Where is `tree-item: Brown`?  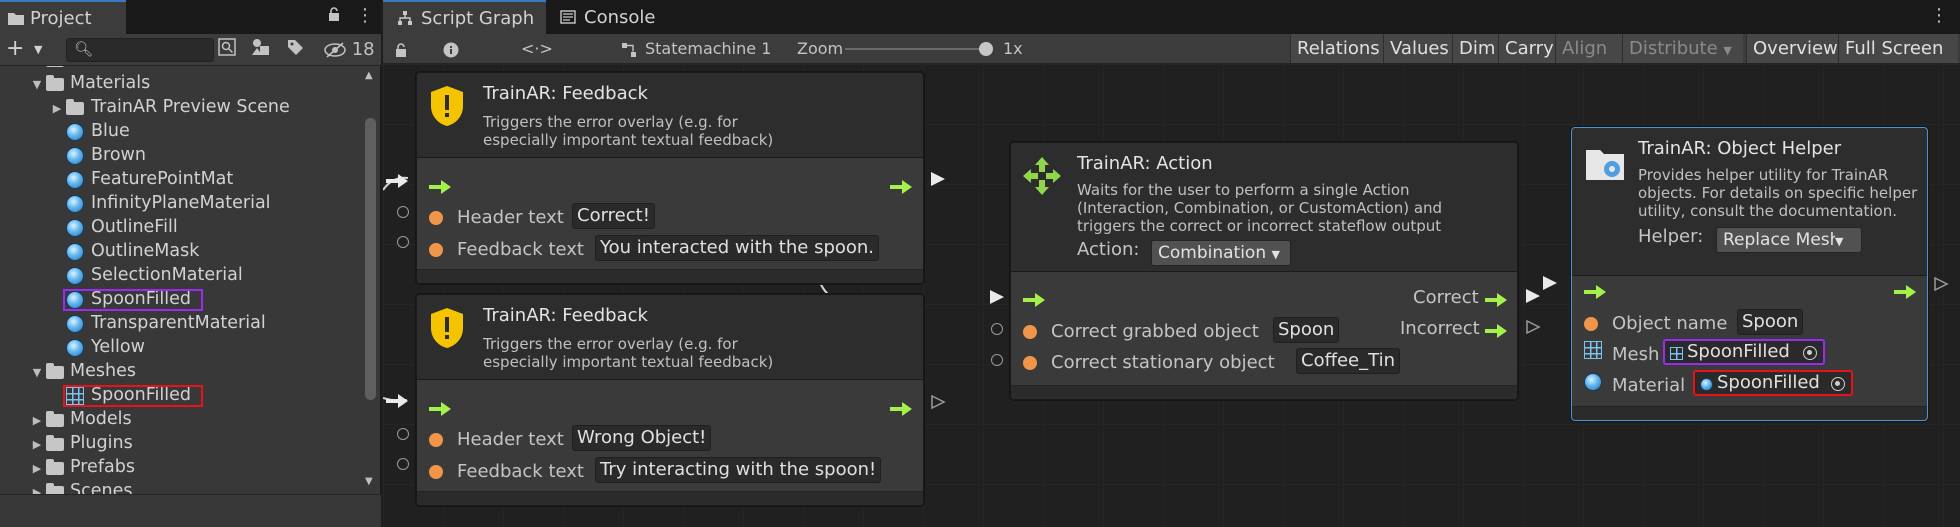 tree-item: Brown is located at coordinates (181, 156).